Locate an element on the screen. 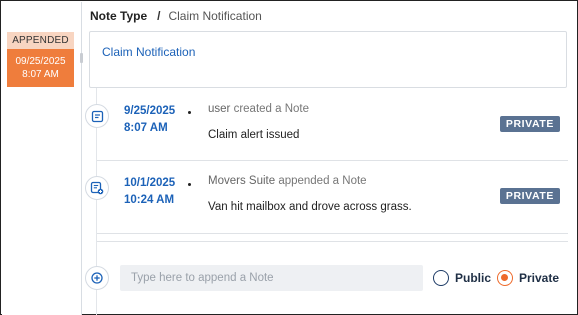 This screenshot has height=315, width=578. radio-ring-selected is located at coordinates (505, 278).